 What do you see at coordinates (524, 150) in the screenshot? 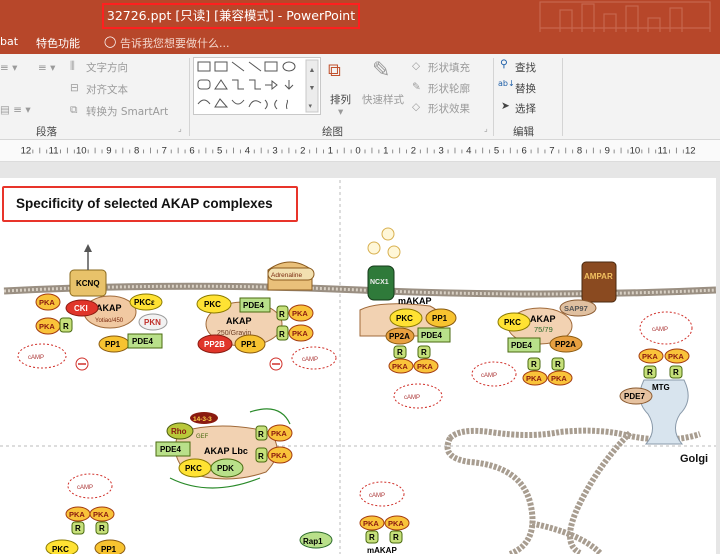
I see `ruler-tick-label: 6` at bounding box center [524, 150].